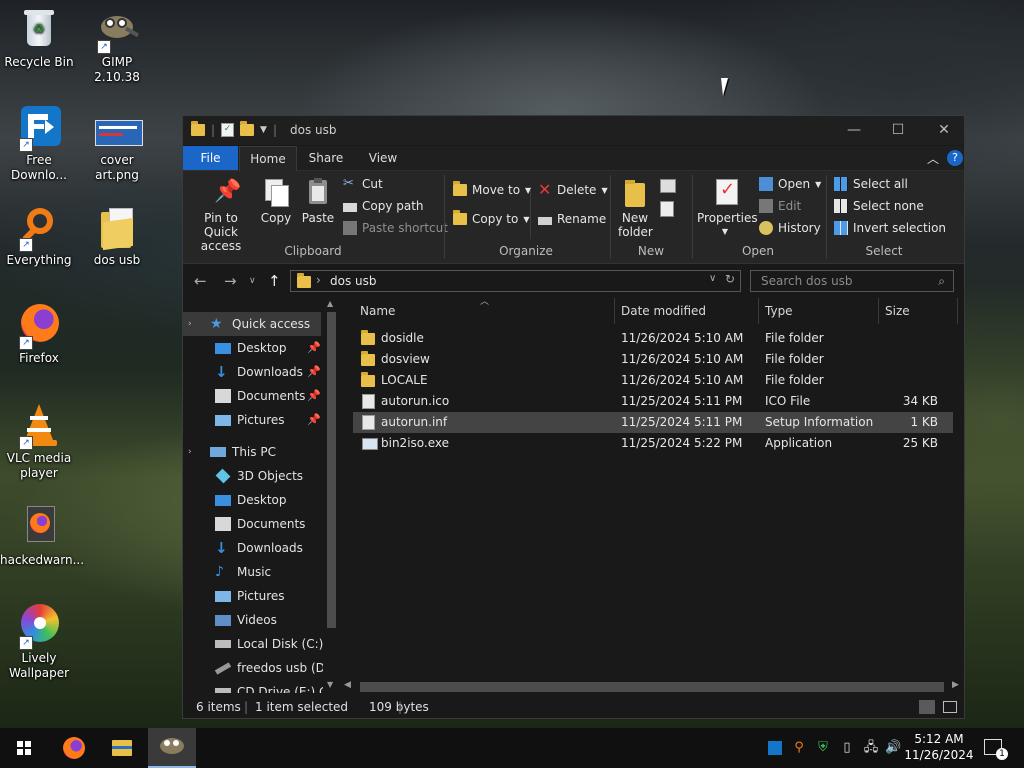 The image size is (1024, 768). Describe the element at coordinates (730, 279) in the screenshot. I see `refresh-icon: ↻` at that location.